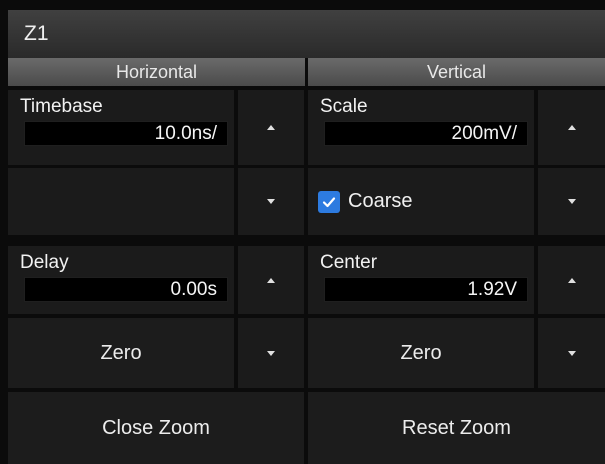 The width and height of the screenshot is (605, 464). What do you see at coordinates (426, 133) in the screenshot?
I see `scale-value: 200mV/` at bounding box center [426, 133].